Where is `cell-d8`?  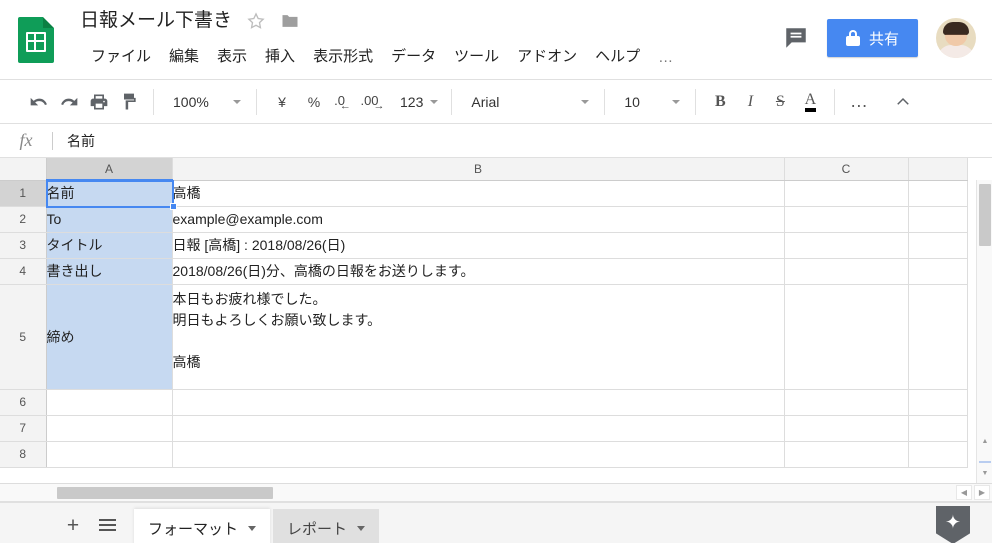
cell-d8 is located at coordinates (938, 454).